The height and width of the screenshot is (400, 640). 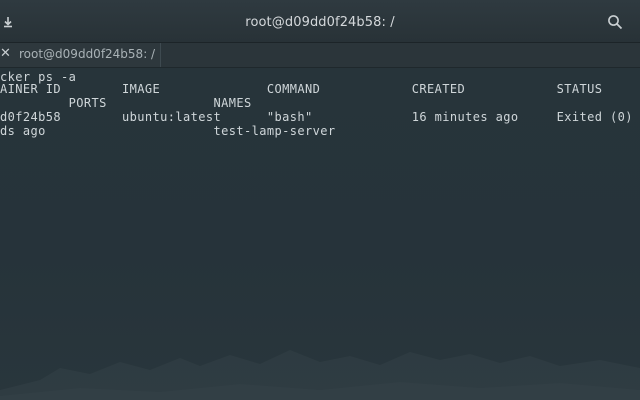 I want to click on background-scenery, so click(x=320, y=375).